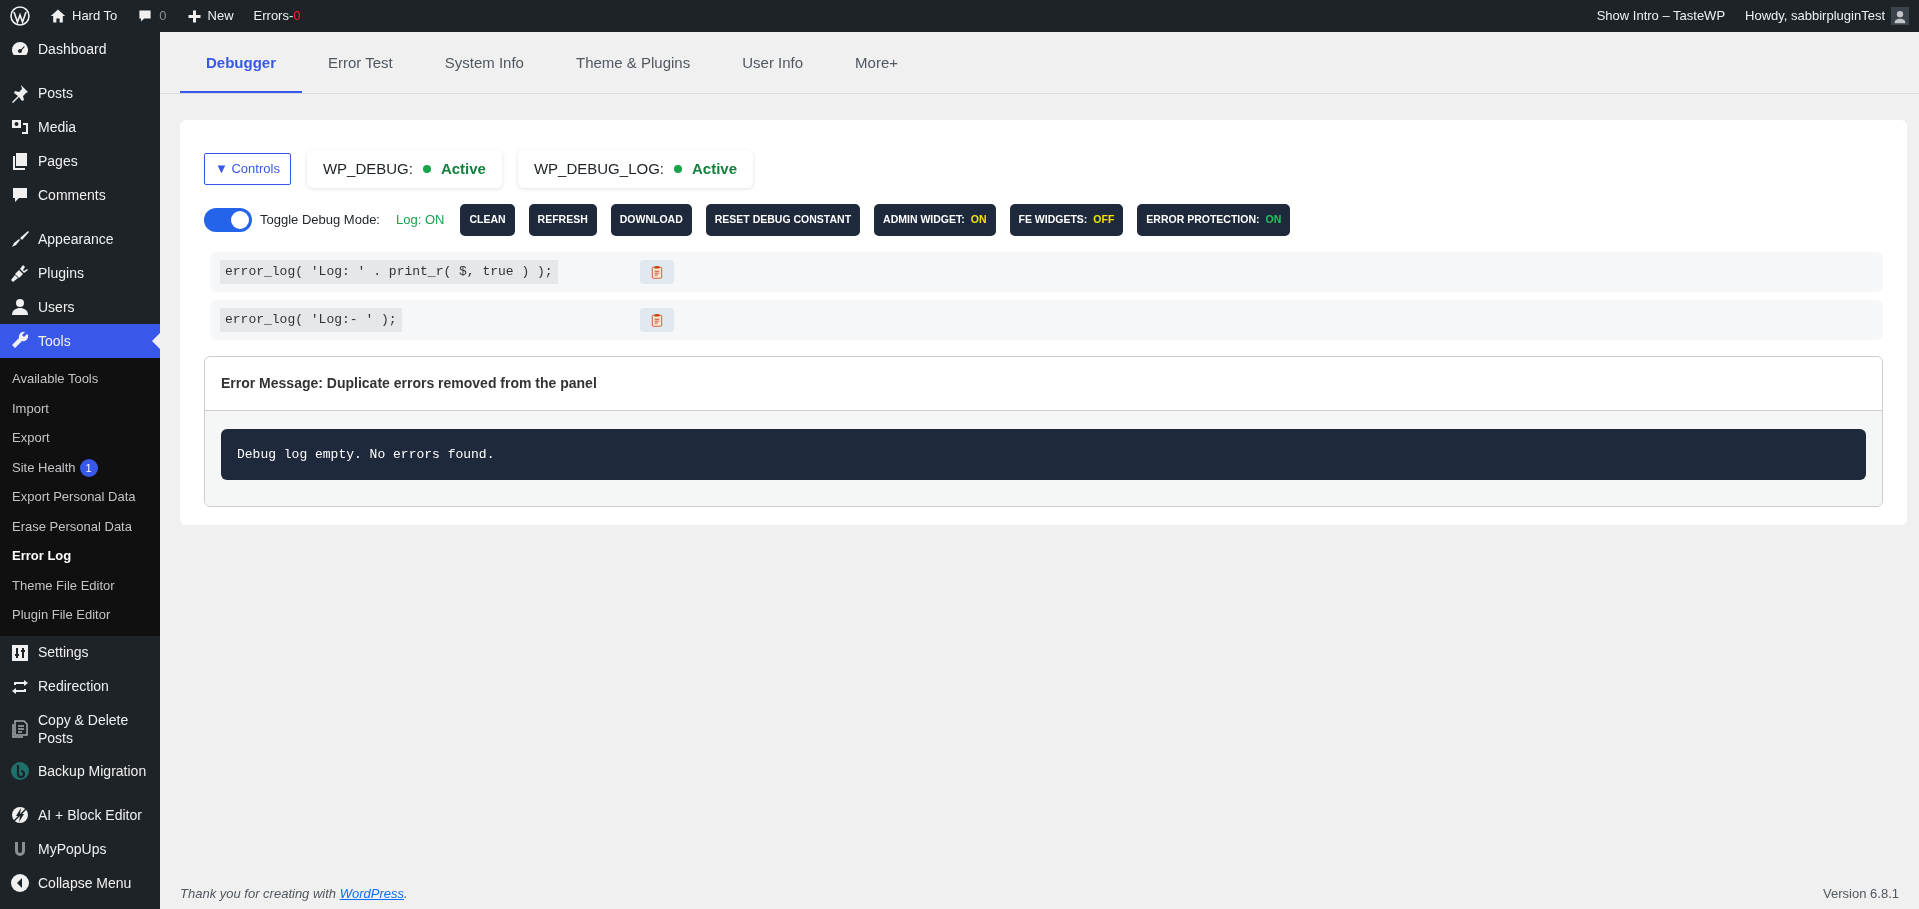 The height and width of the screenshot is (909, 1919). Describe the element at coordinates (1043, 454) in the screenshot. I see `log-output: Debug log empty. No errors found.` at that location.